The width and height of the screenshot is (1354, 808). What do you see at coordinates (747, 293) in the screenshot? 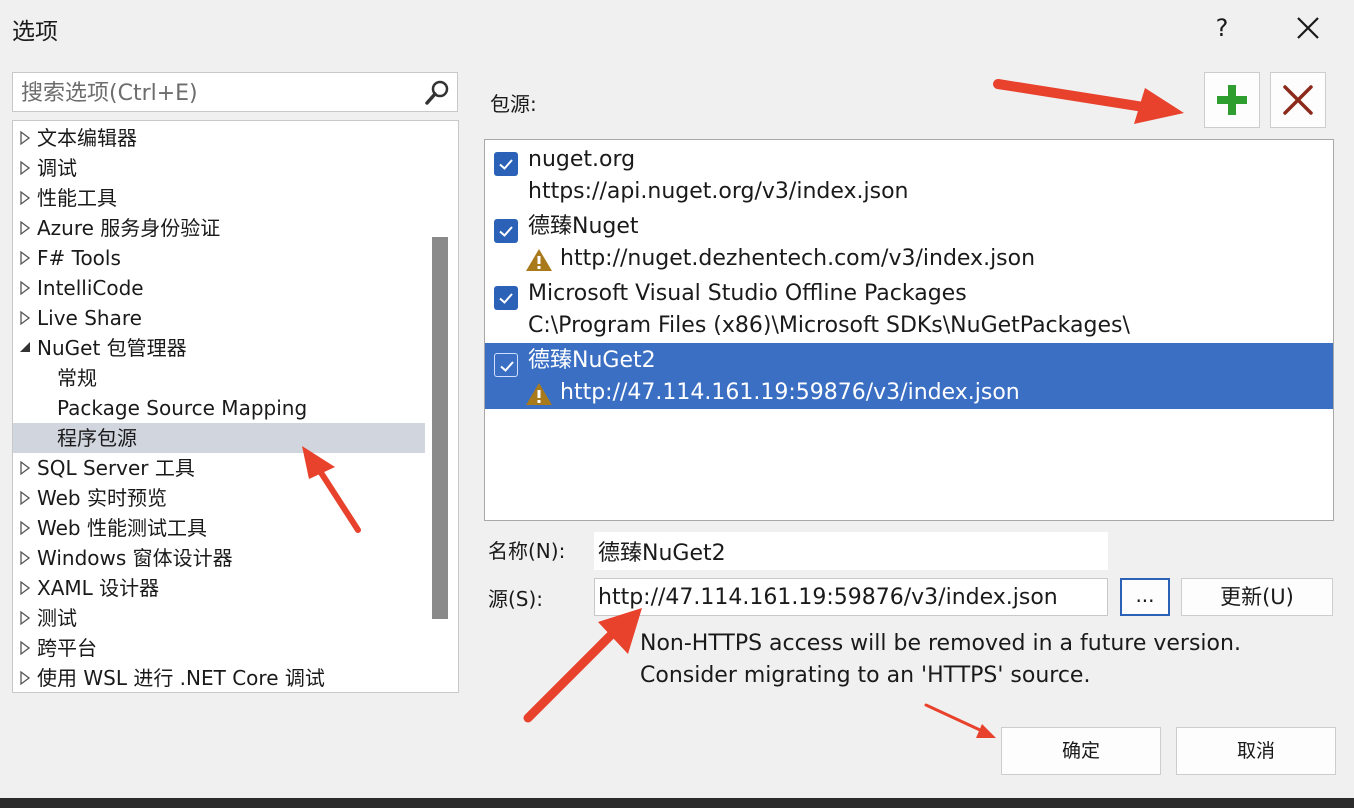
I see `source-name: Microsoft Visual Studio Offline Packages` at bounding box center [747, 293].